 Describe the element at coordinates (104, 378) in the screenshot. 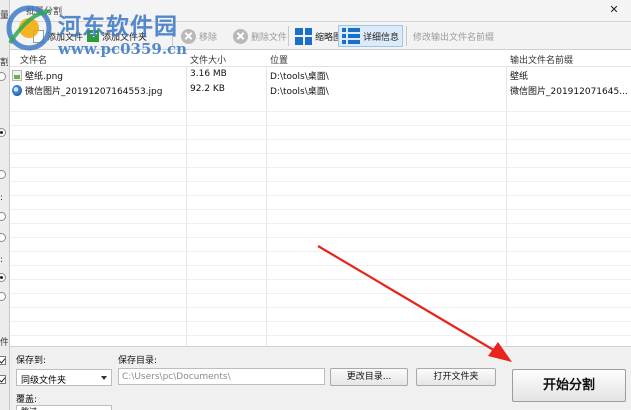

I see `chevron-down-icon` at that location.